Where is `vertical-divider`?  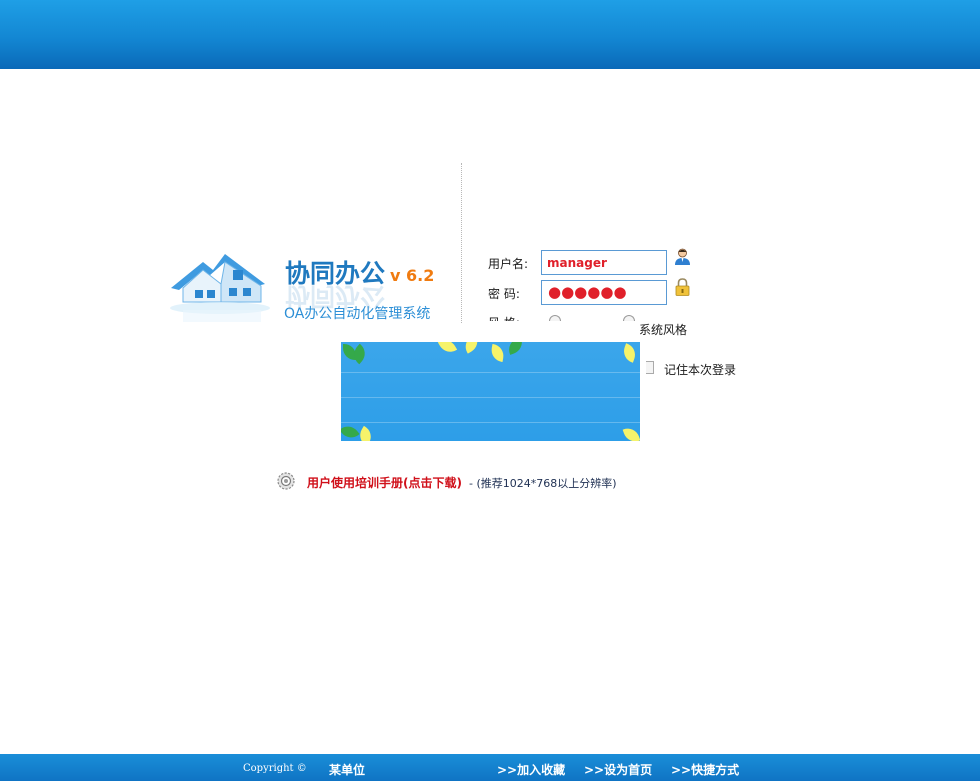 vertical-divider is located at coordinates (461, 243).